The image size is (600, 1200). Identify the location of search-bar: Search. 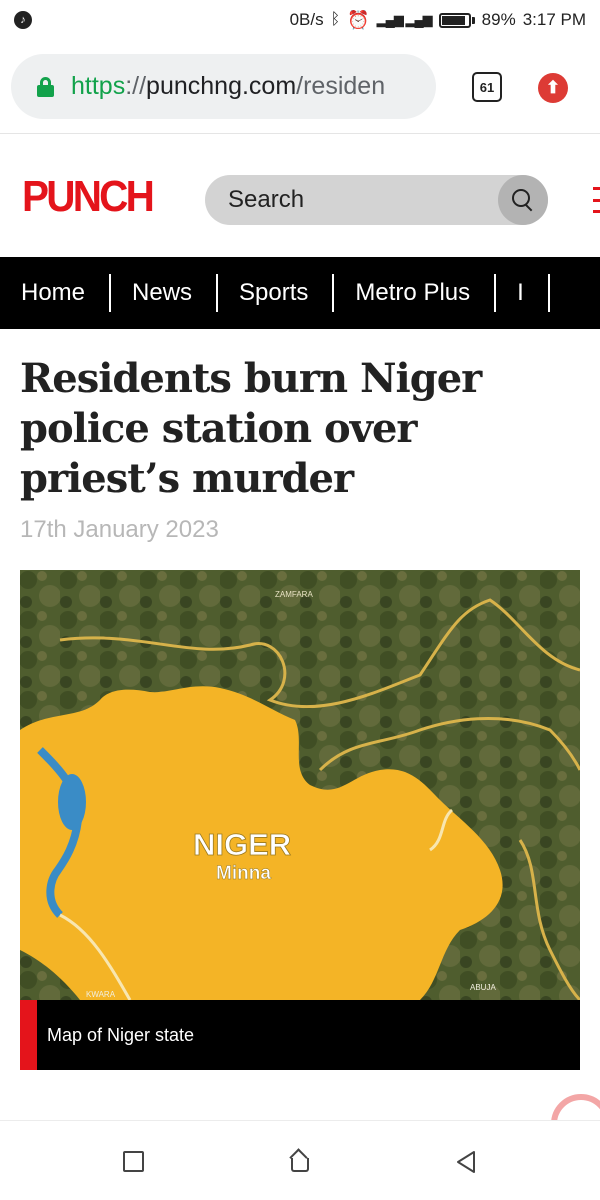
(376, 200).